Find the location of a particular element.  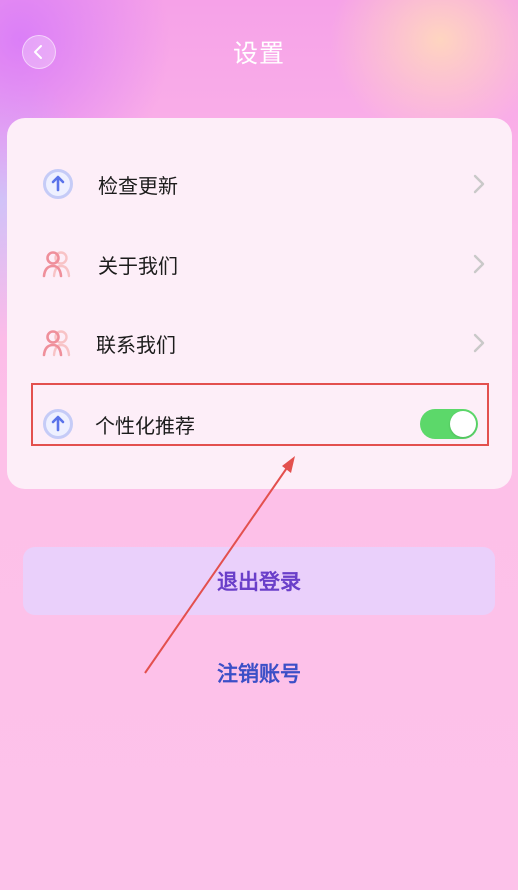

personalized-recommendation-toggle is located at coordinates (449, 424).